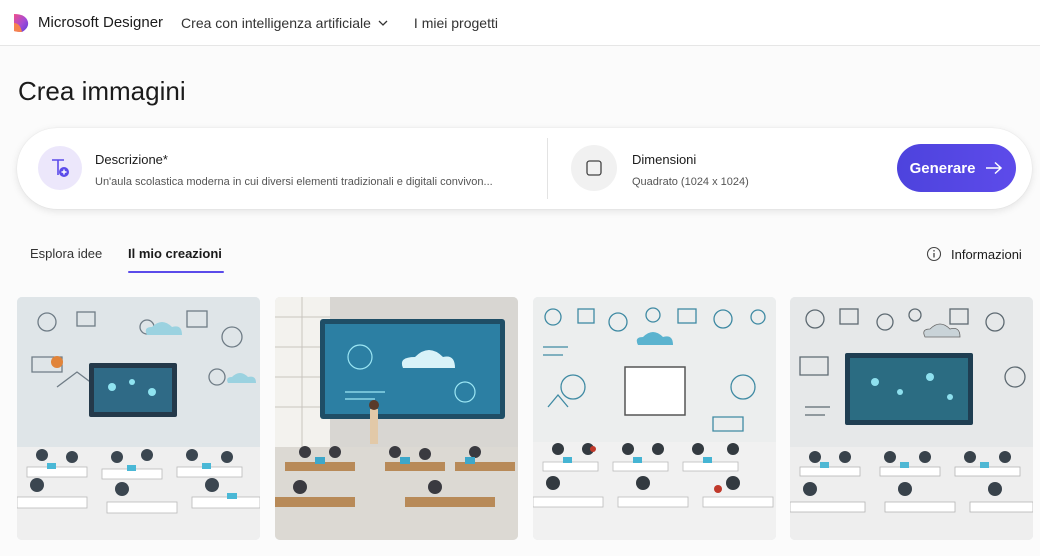 This screenshot has width=1040, height=556. Describe the element at coordinates (175, 253) in the screenshot. I see `tab-my-creations: Il mio creazioni` at that location.